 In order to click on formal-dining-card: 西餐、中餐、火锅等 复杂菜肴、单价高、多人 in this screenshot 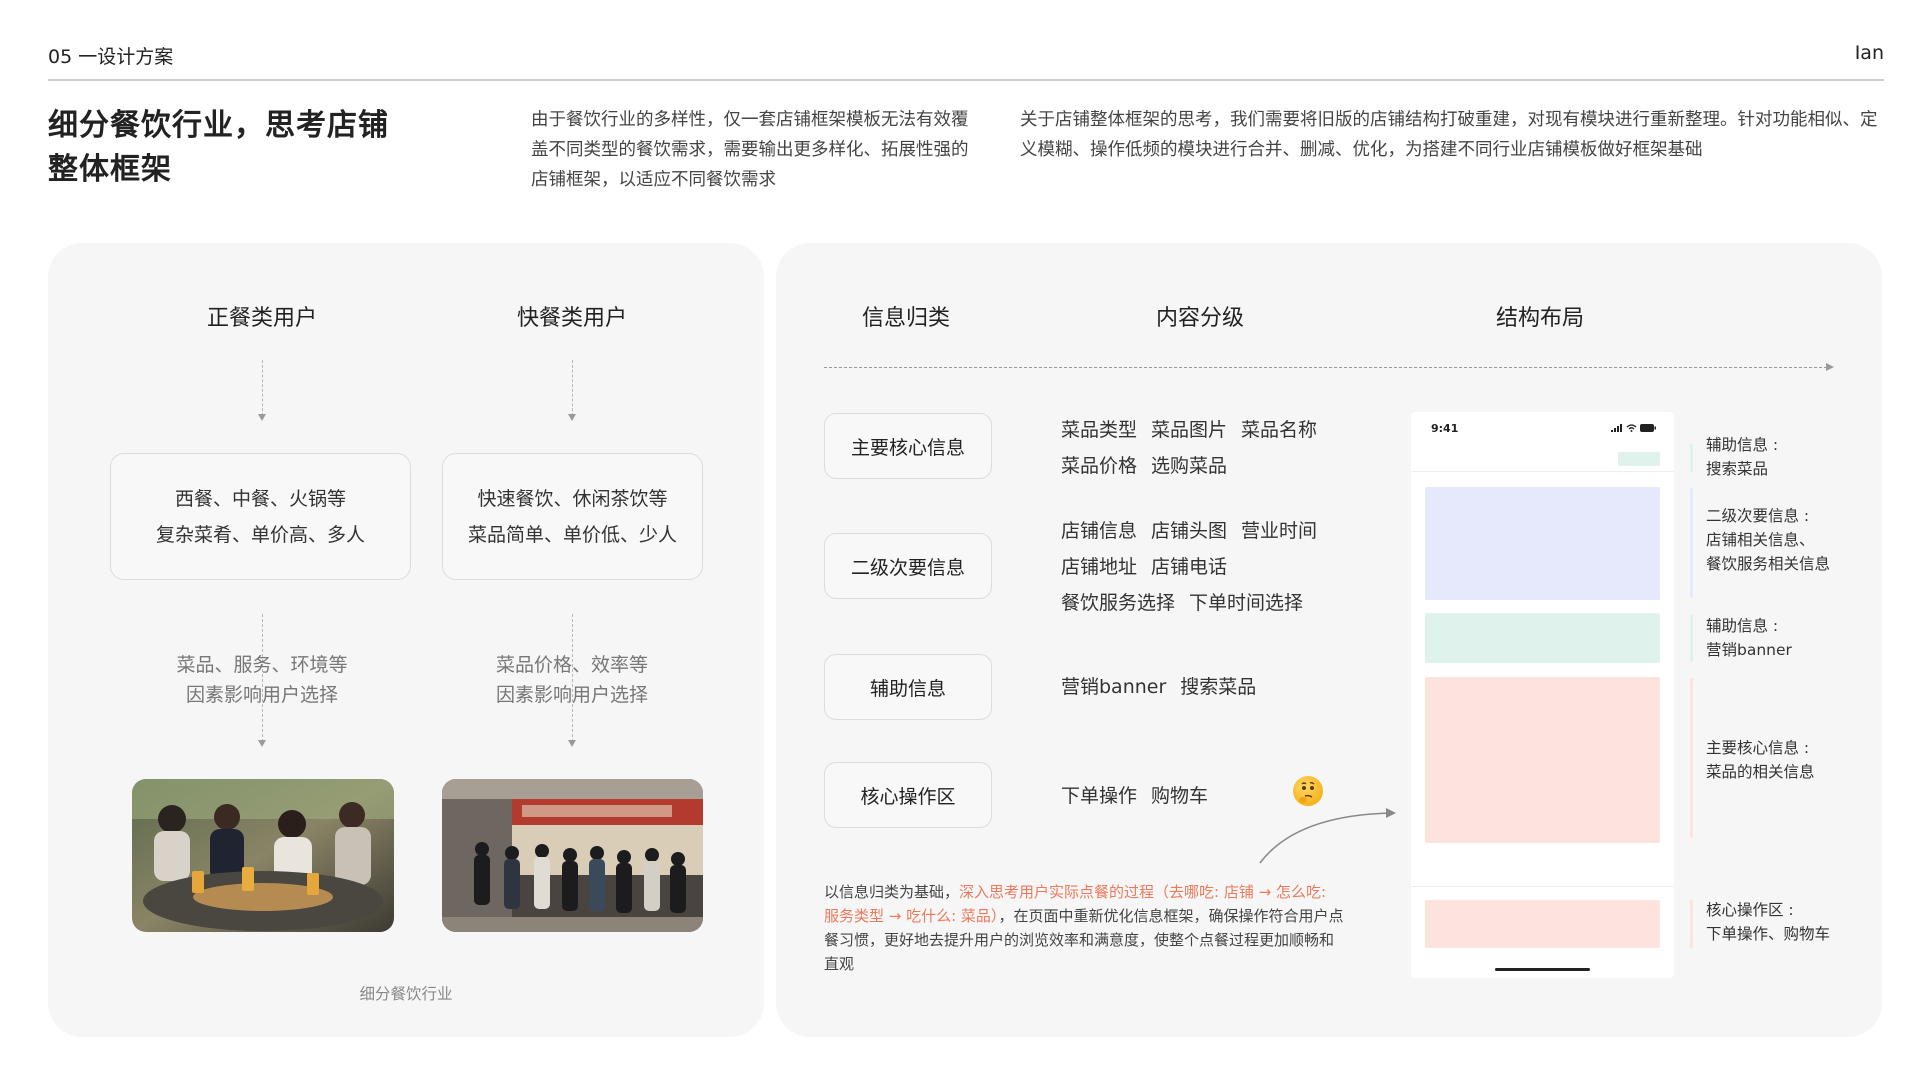, I will do `click(260, 516)`.